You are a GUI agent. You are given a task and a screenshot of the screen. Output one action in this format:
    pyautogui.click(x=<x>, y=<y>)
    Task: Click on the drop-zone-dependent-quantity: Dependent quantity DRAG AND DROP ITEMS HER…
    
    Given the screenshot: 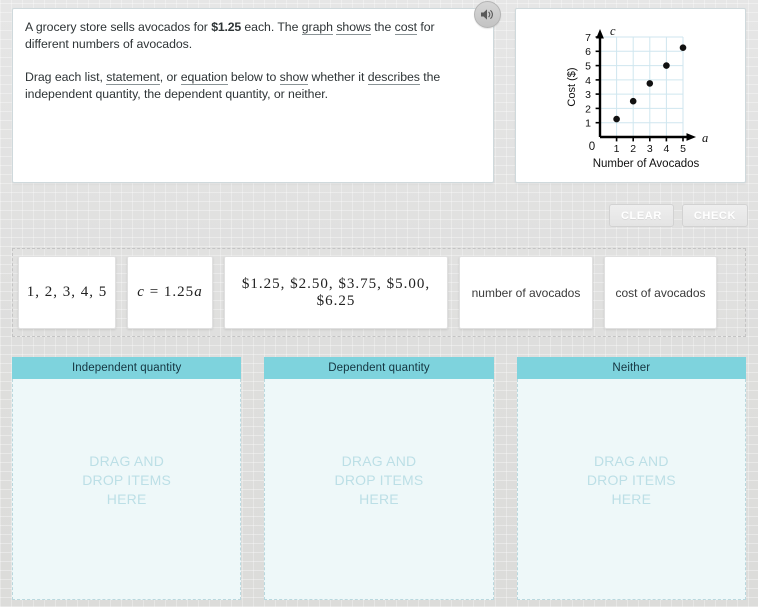 What is the action you would take?
    pyautogui.click(x=379, y=478)
    